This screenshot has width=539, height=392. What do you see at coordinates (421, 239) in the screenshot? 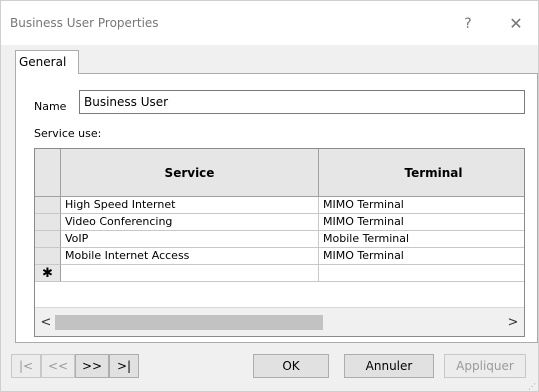
I see `terminal-cell: Mobile Terminal` at bounding box center [421, 239].